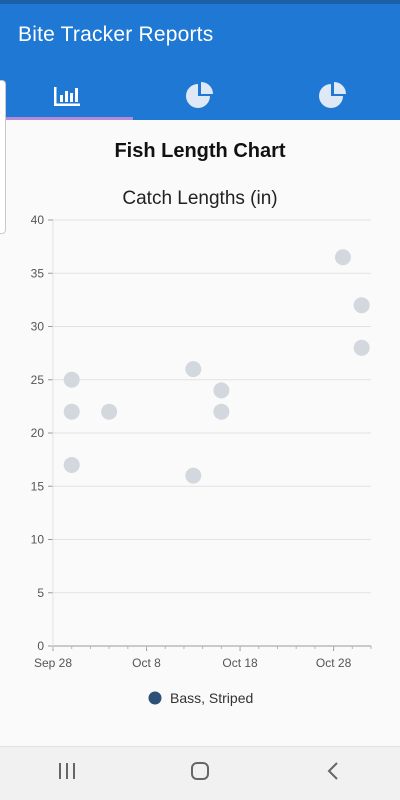  What do you see at coordinates (38, 220) in the screenshot?
I see `y-tick-label: 40` at bounding box center [38, 220].